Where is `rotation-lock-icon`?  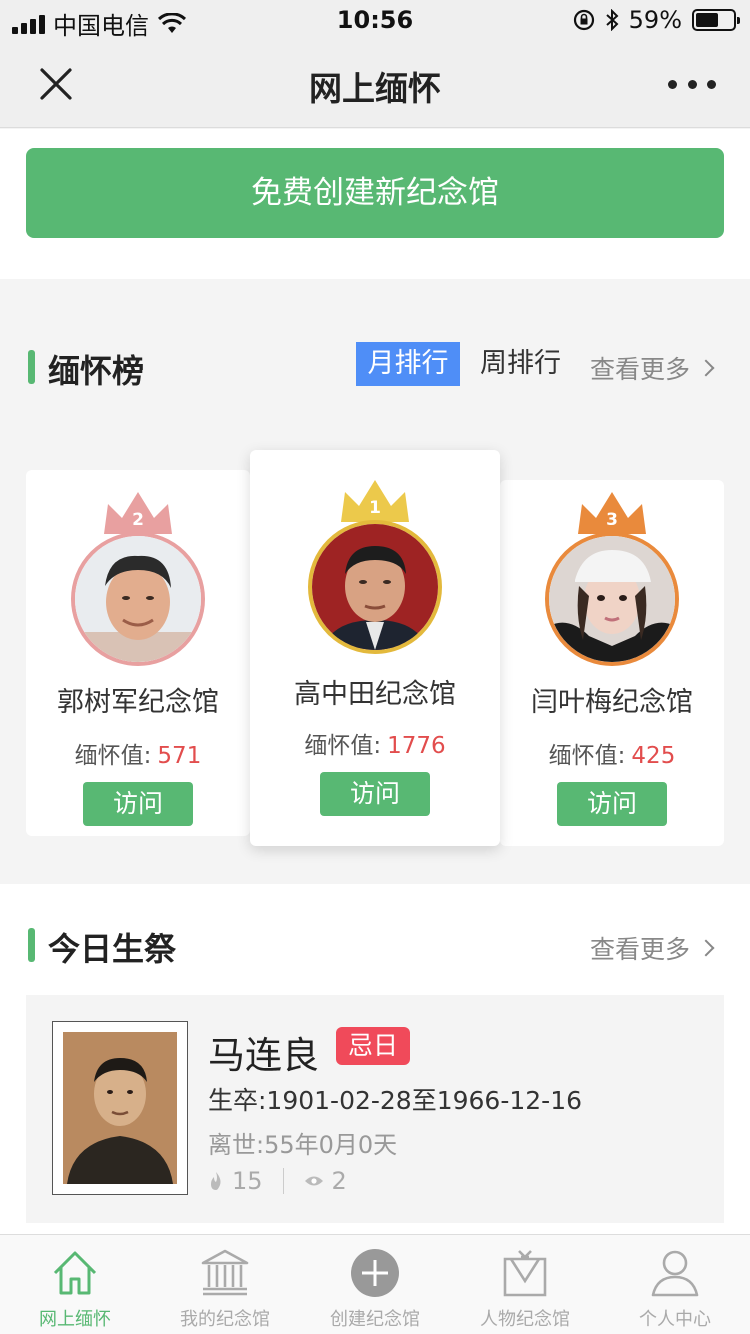 rotation-lock-icon is located at coordinates (583, 20).